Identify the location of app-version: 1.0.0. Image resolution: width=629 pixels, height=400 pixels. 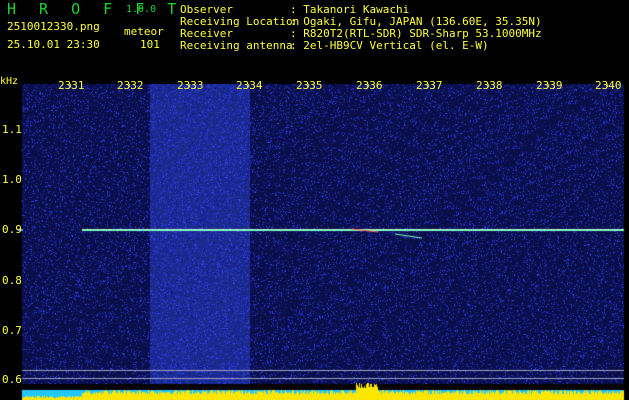
(141, 9).